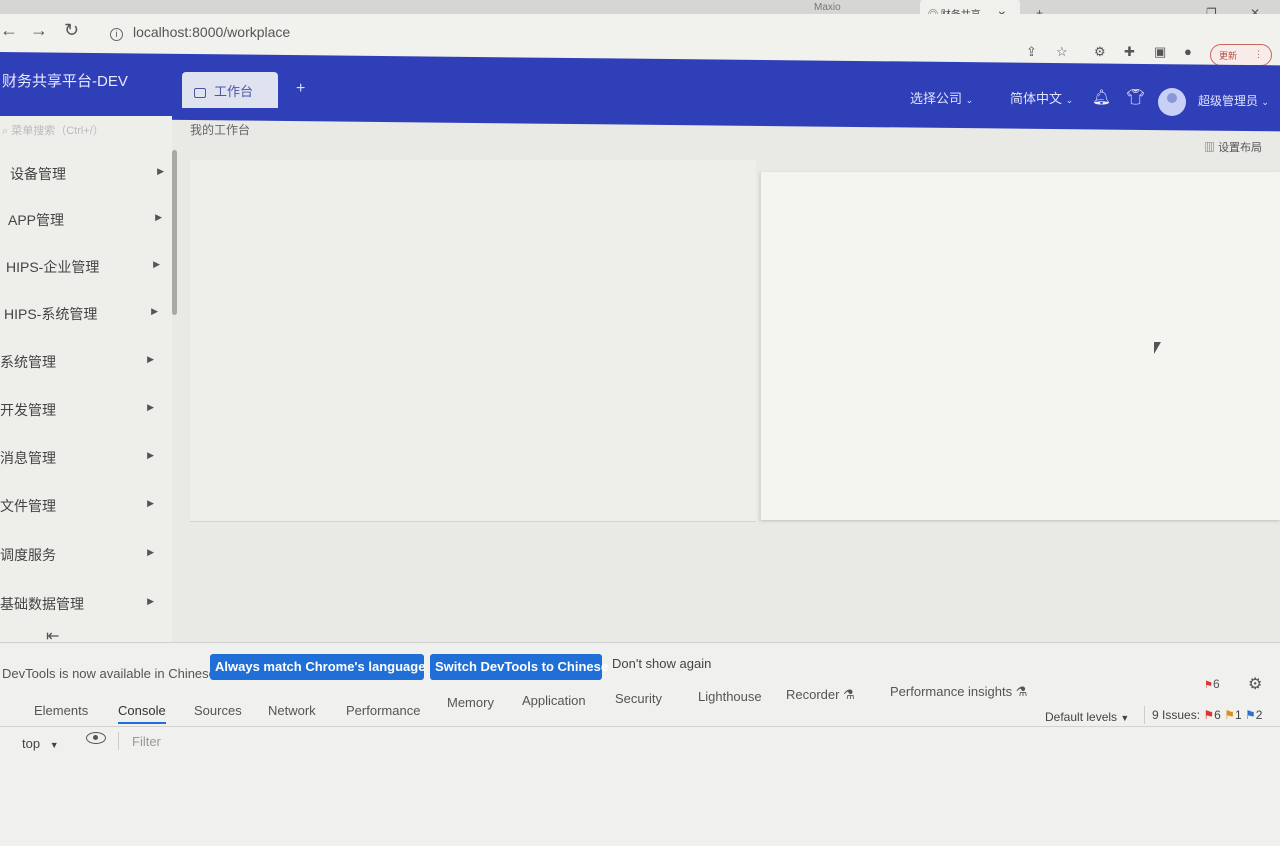 Image resolution: width=1280 pixels, height=846 pixels. I want to click on context-select: top ▼, so click(40, 743).